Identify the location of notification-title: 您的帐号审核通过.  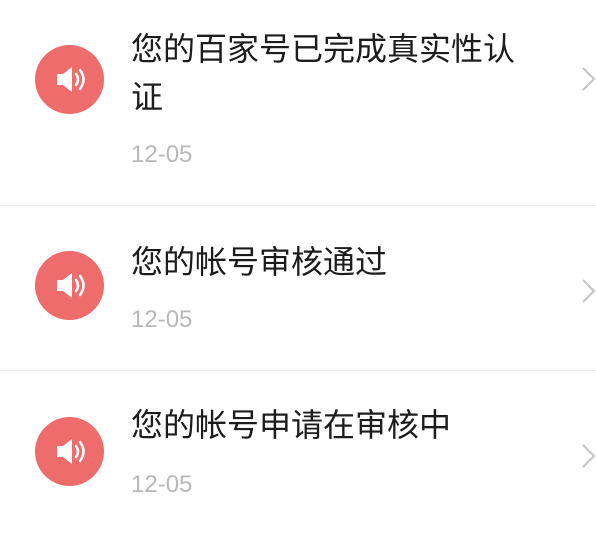
(259, 262).